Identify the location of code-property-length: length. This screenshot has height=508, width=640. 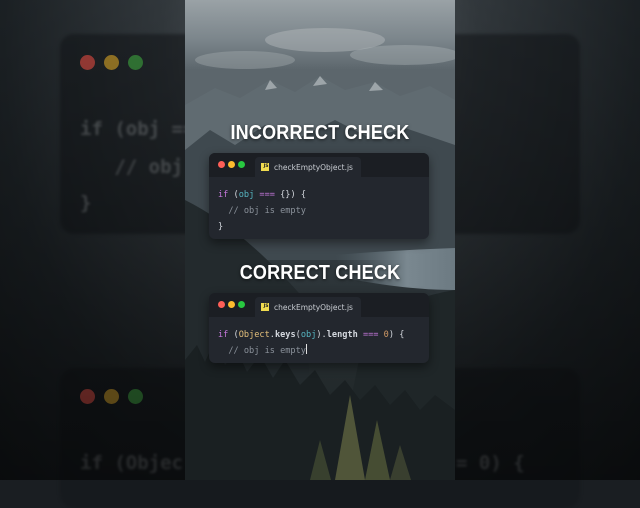
(342, 335).